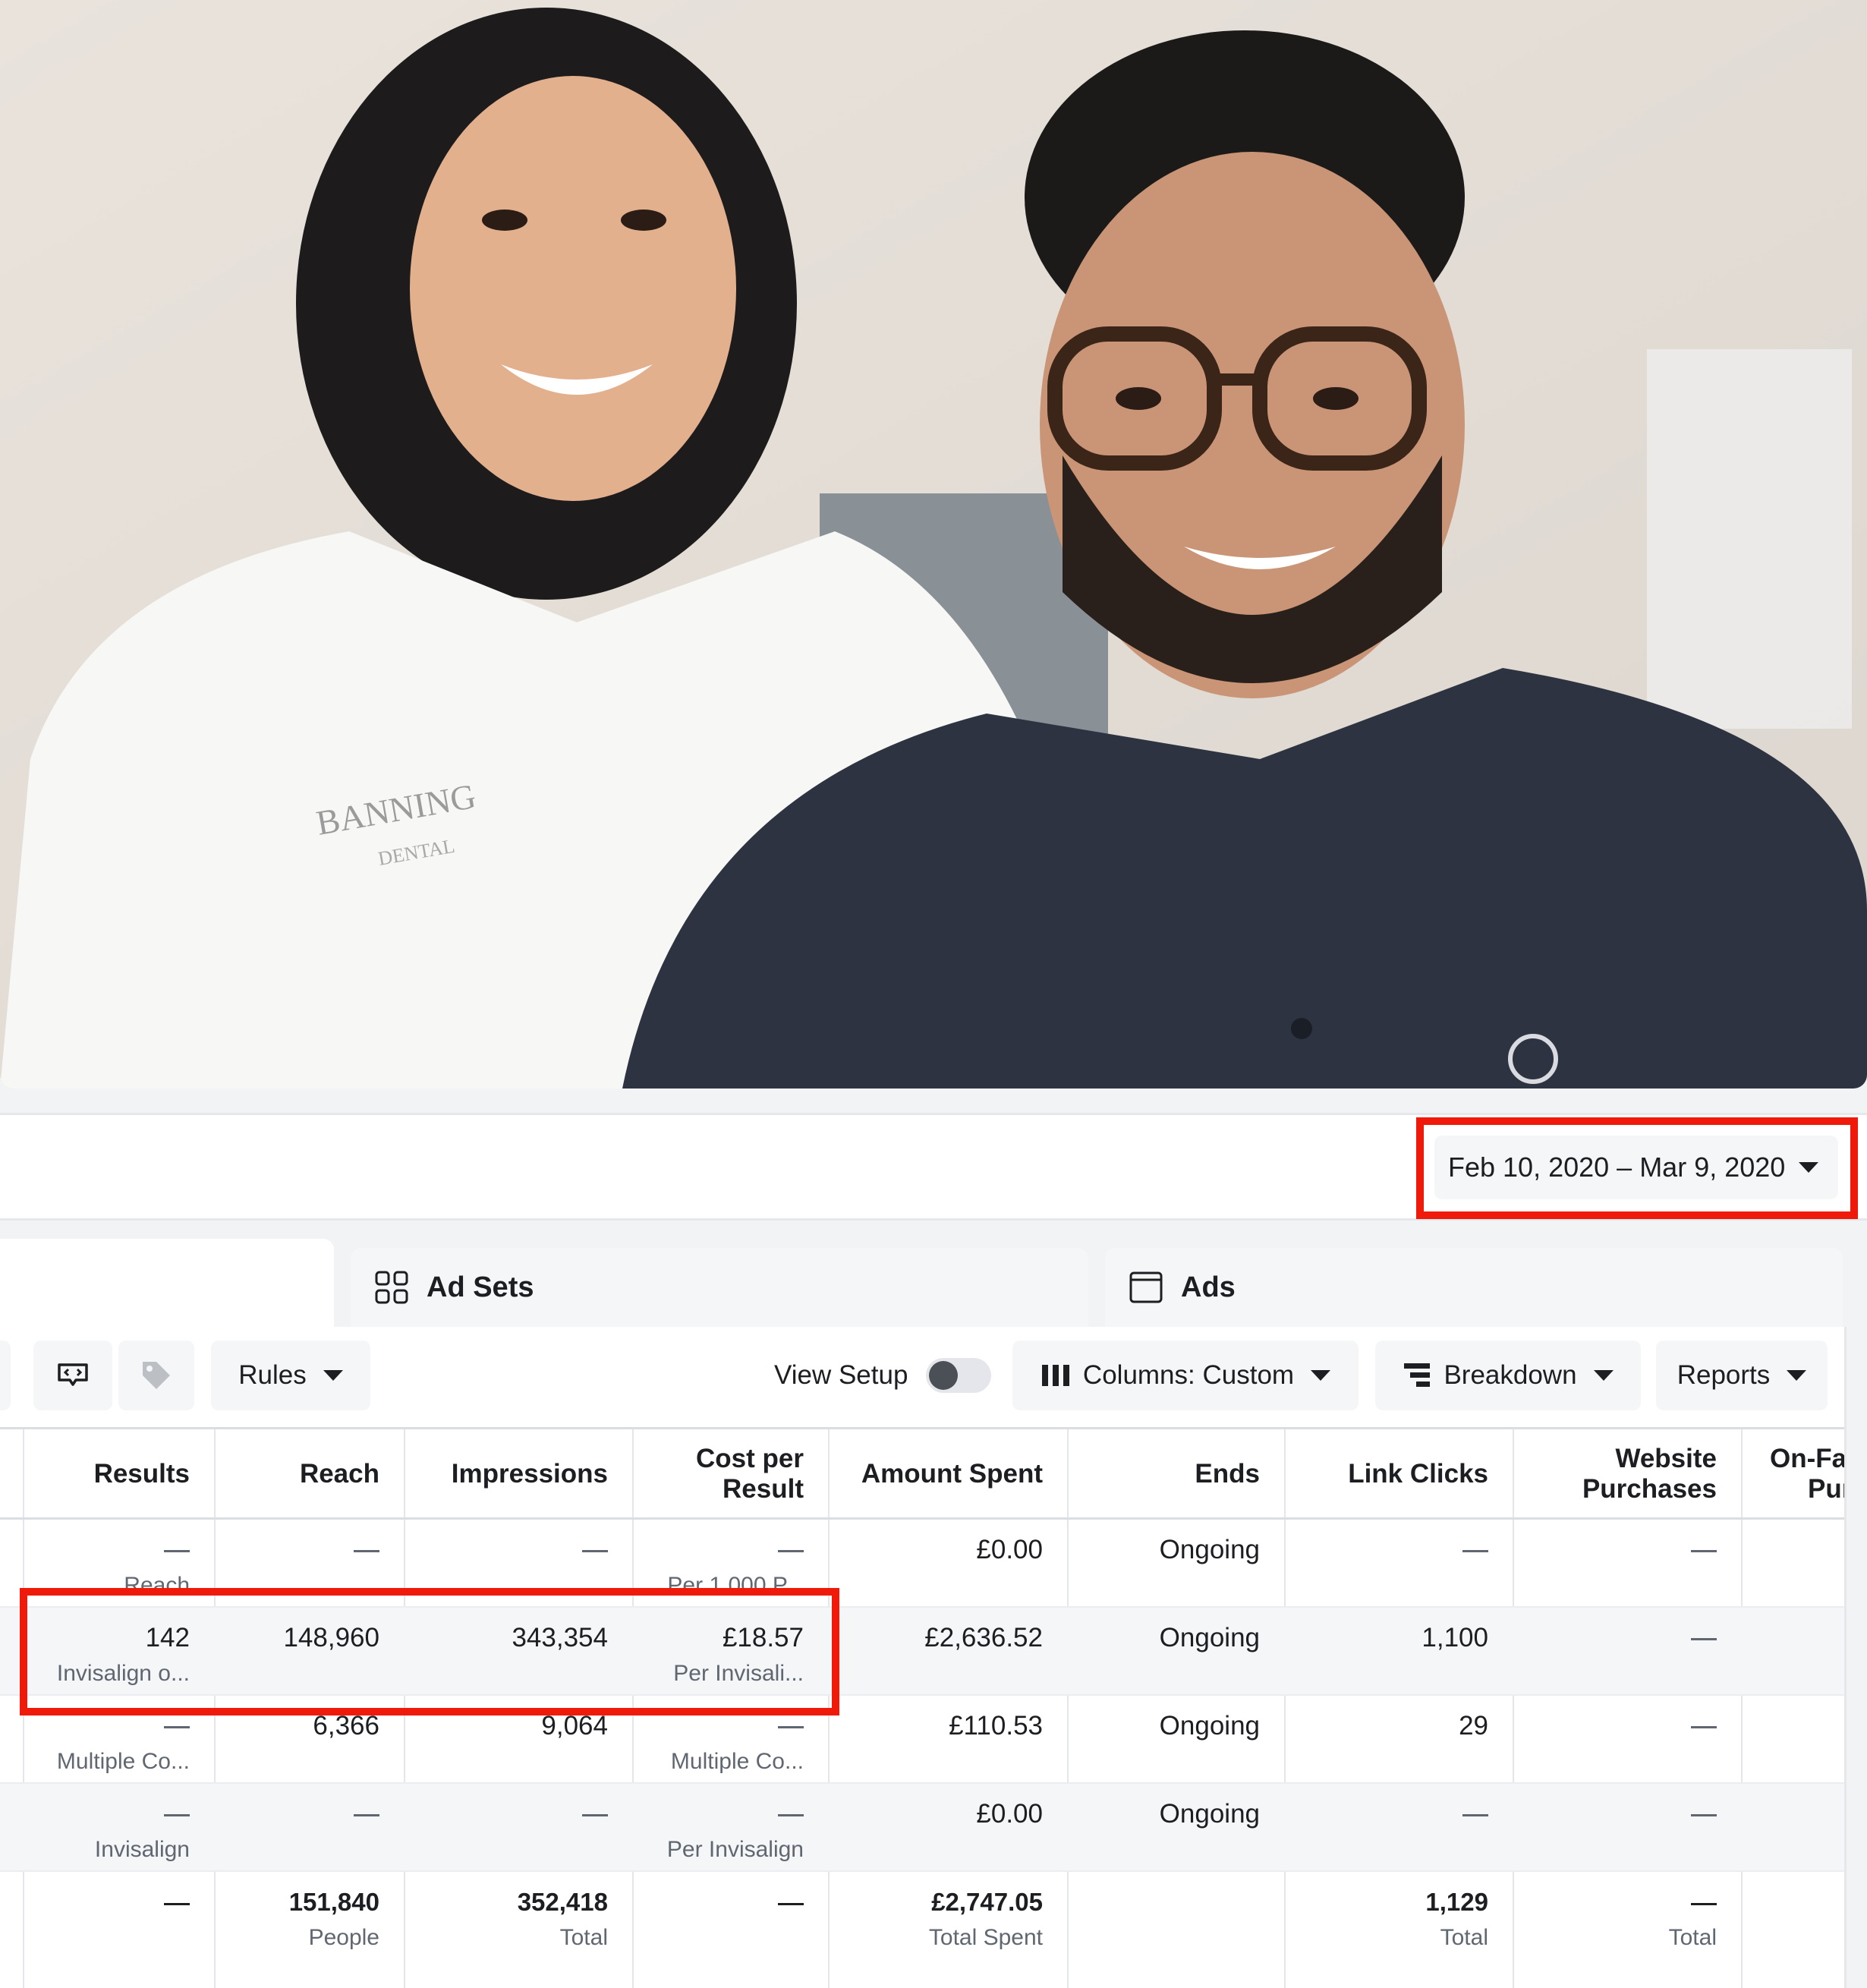  Describe the element at coordinates (1794, 1474) in the screenshot. I see `header-on-facebook-purchases: On-FacPurc` at that location.